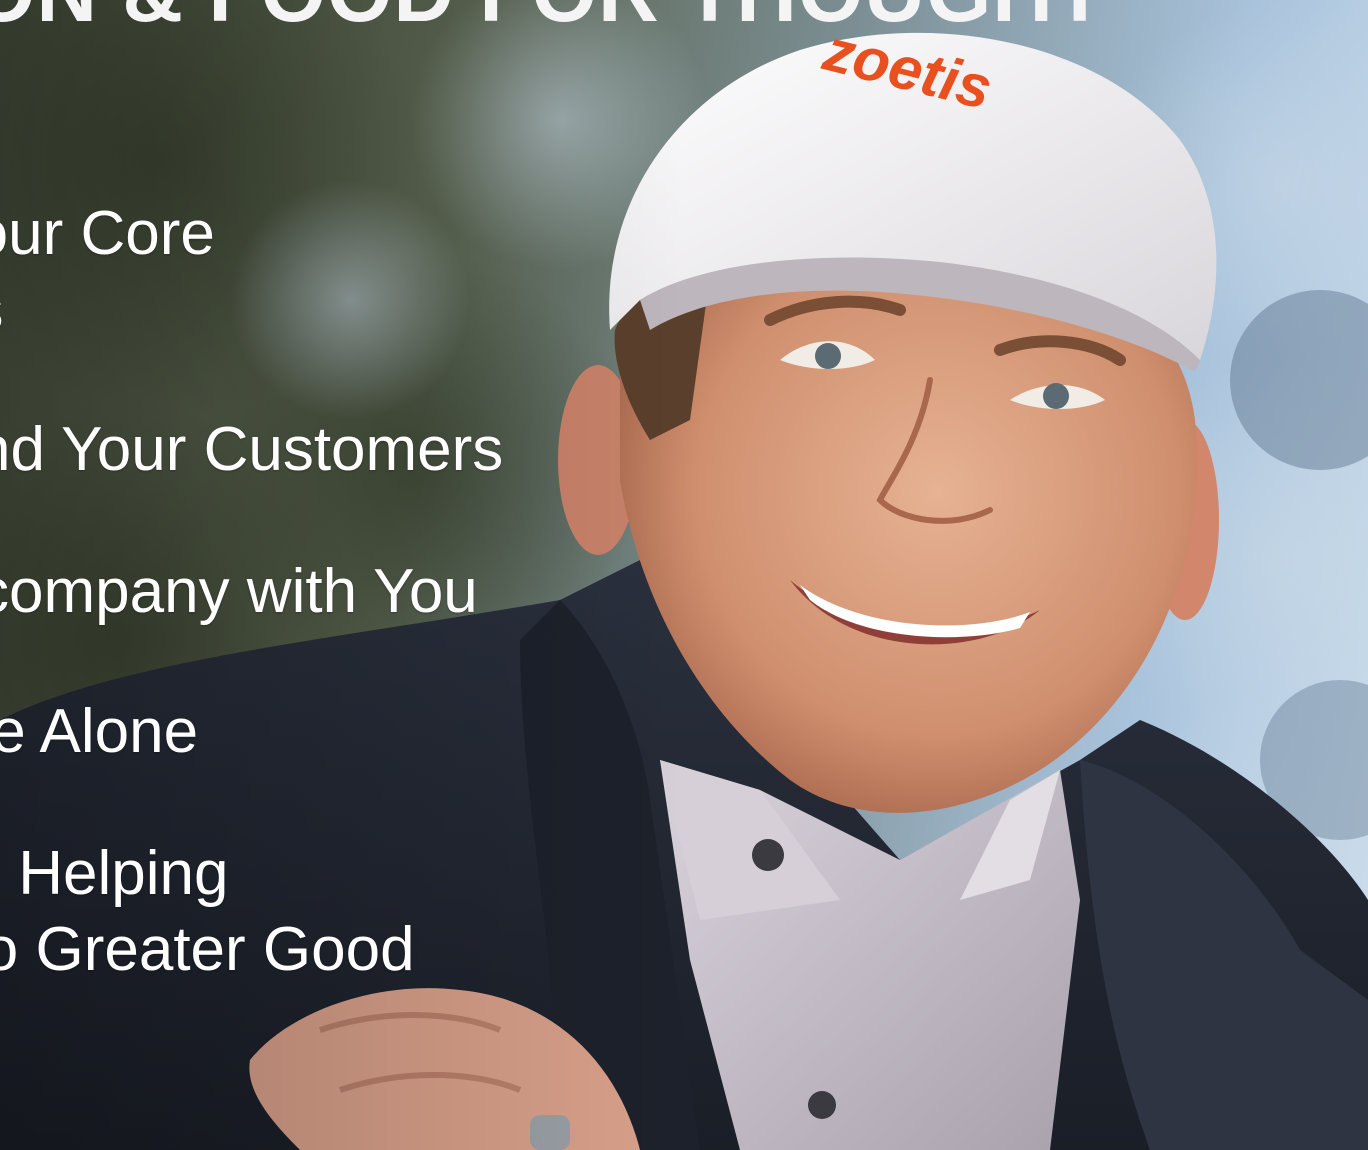  What do you see at coordinates (207, 912) in the screenshot?
I see `bullet-item: s Helping lo Greater Good` at bounding box center [207, 912].